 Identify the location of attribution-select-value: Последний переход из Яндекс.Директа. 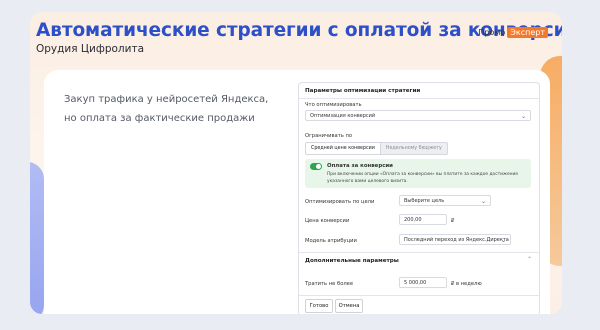
(456, 240).